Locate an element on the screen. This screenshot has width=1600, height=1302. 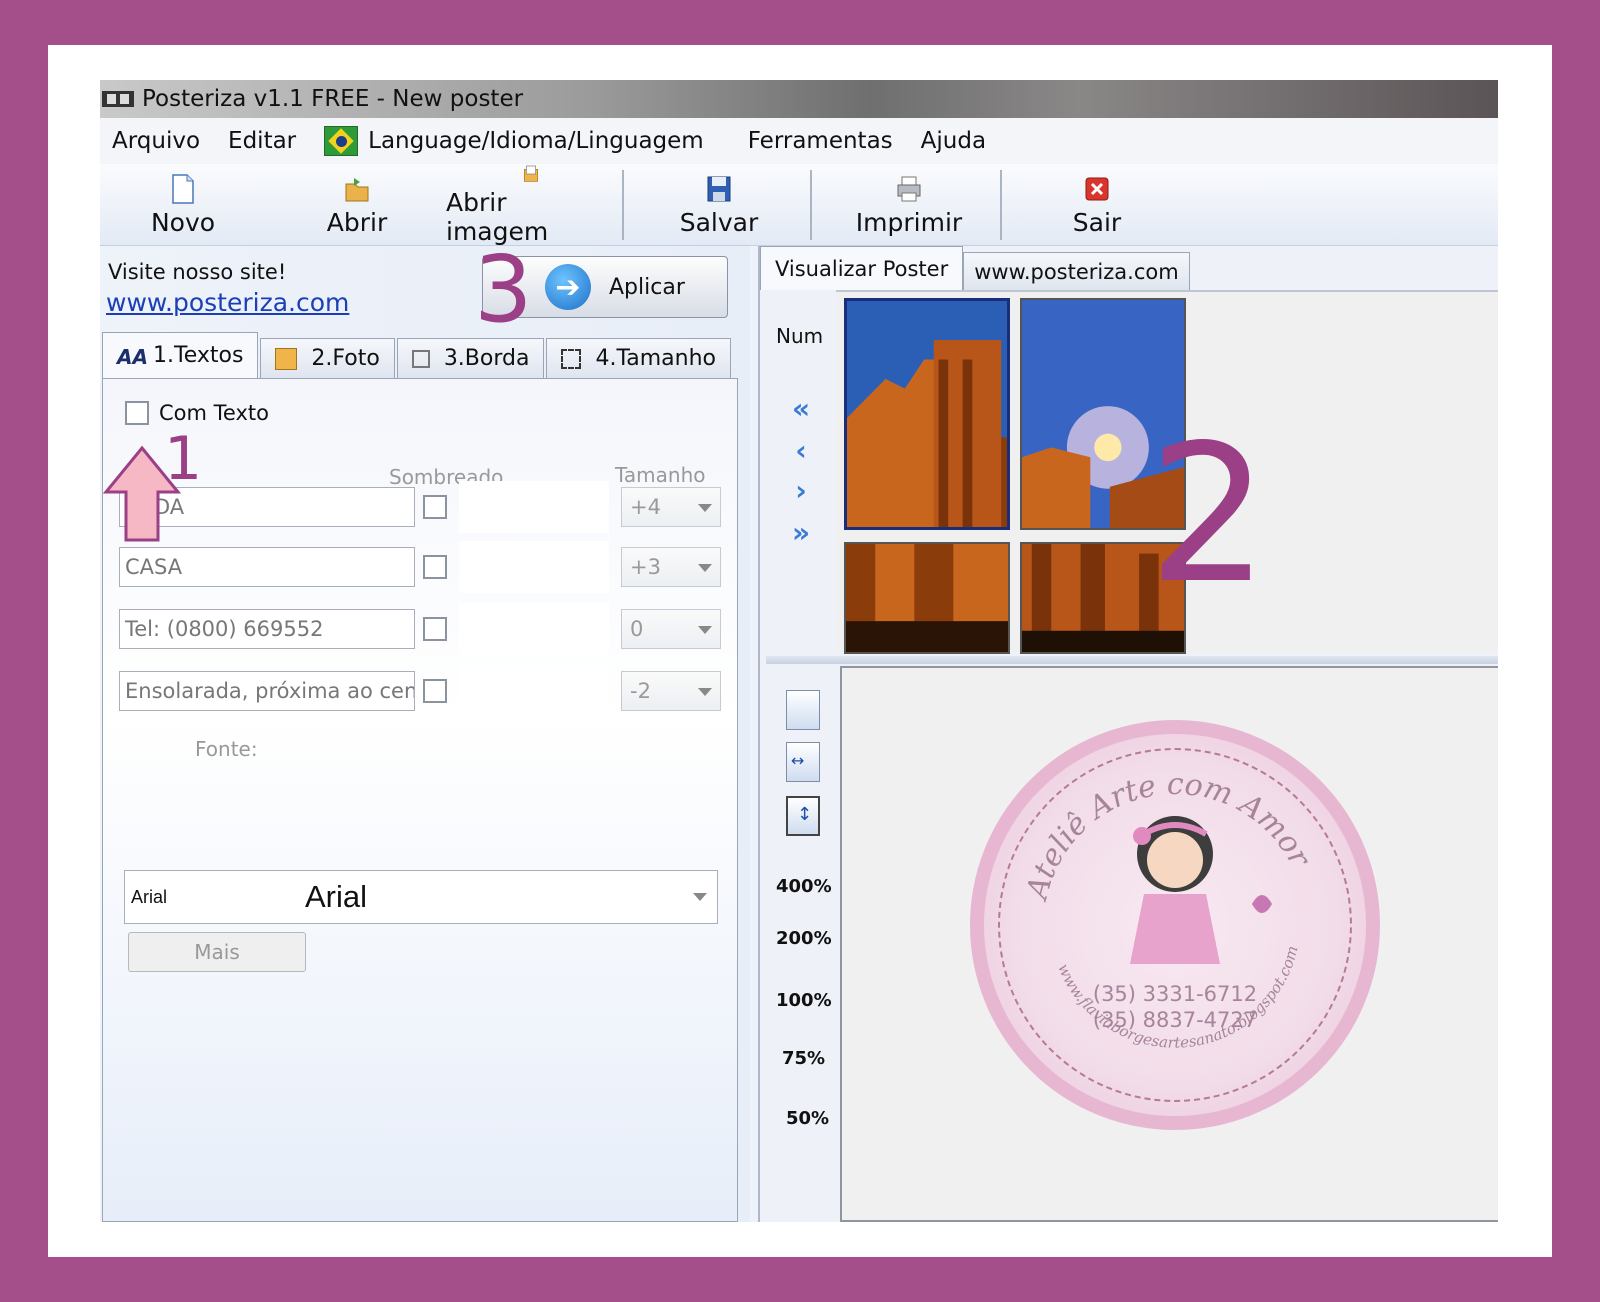
text-line-3-input: Tel: (0800) 669552 is located at coordinates (267, 629).